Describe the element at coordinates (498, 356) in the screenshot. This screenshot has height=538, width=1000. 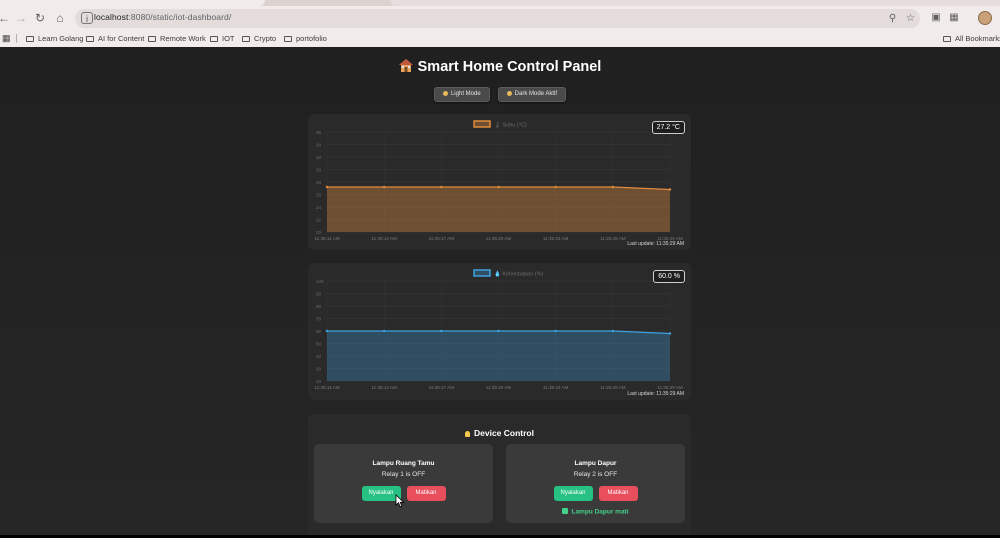
I see `series-area` at that location.